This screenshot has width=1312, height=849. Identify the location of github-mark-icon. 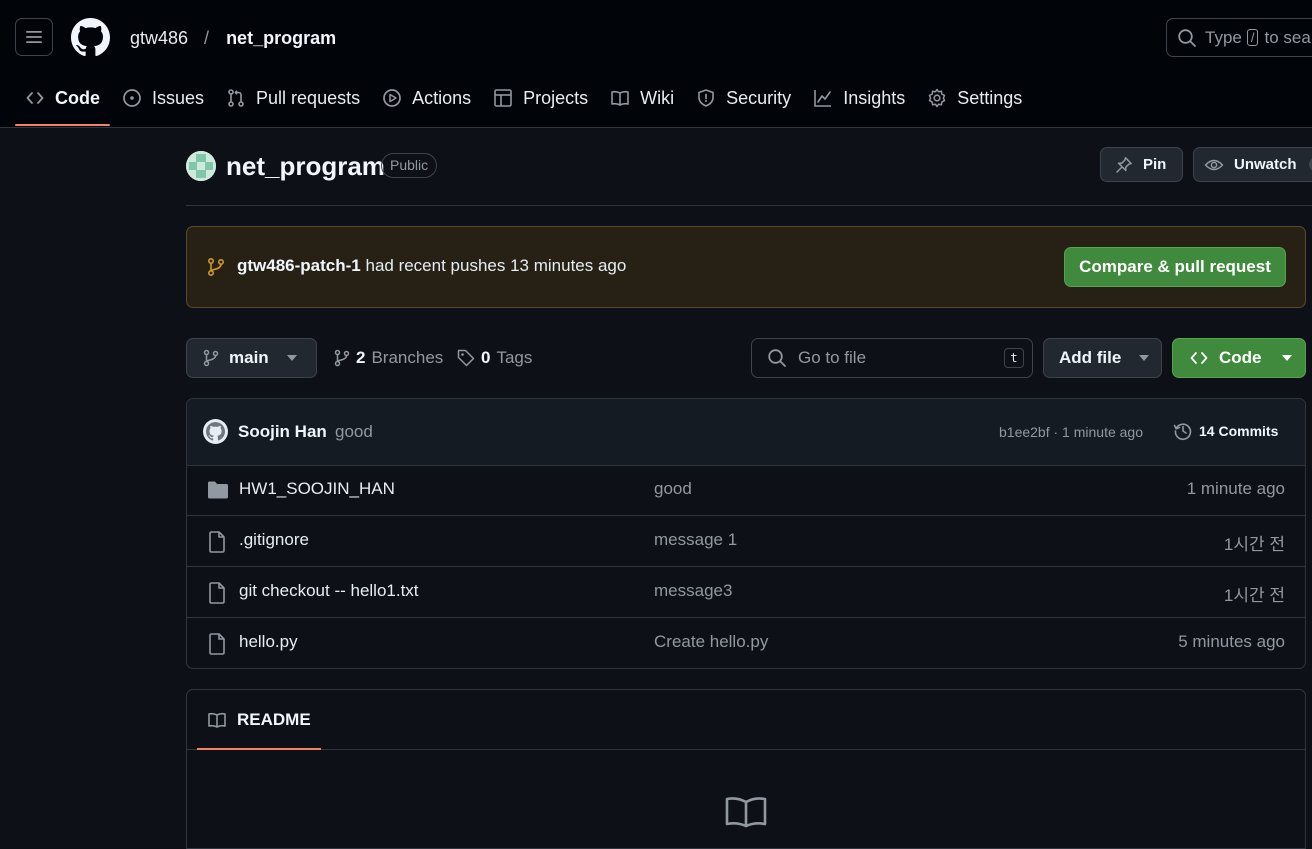
(215, 431).